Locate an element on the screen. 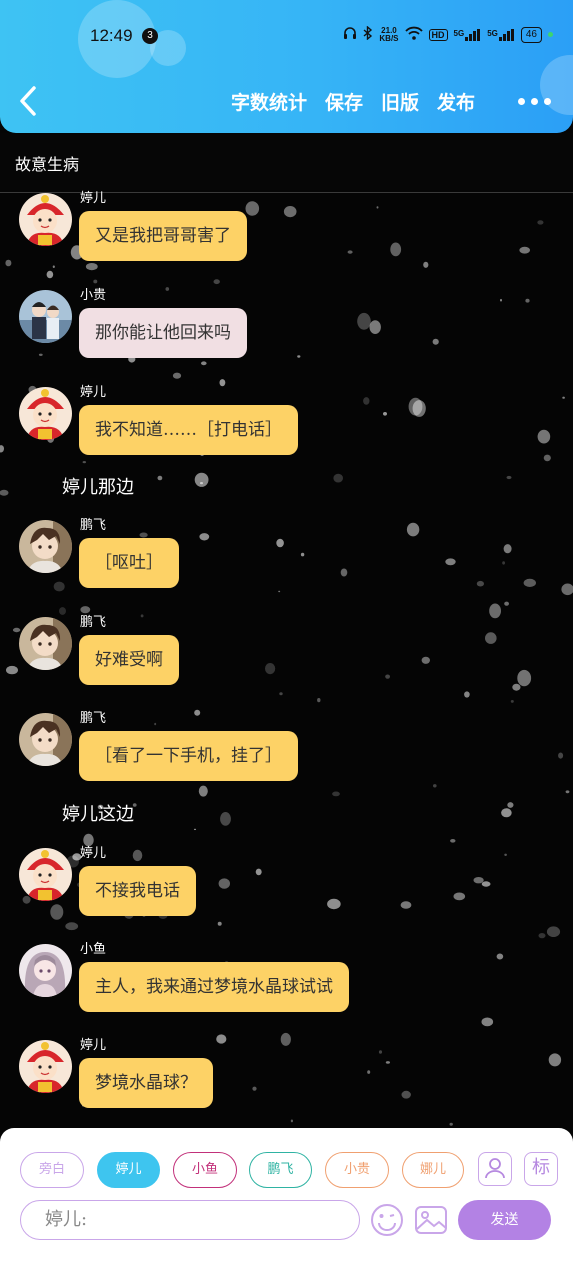  publish-button: 发布 is located at coordinates (456, 101).